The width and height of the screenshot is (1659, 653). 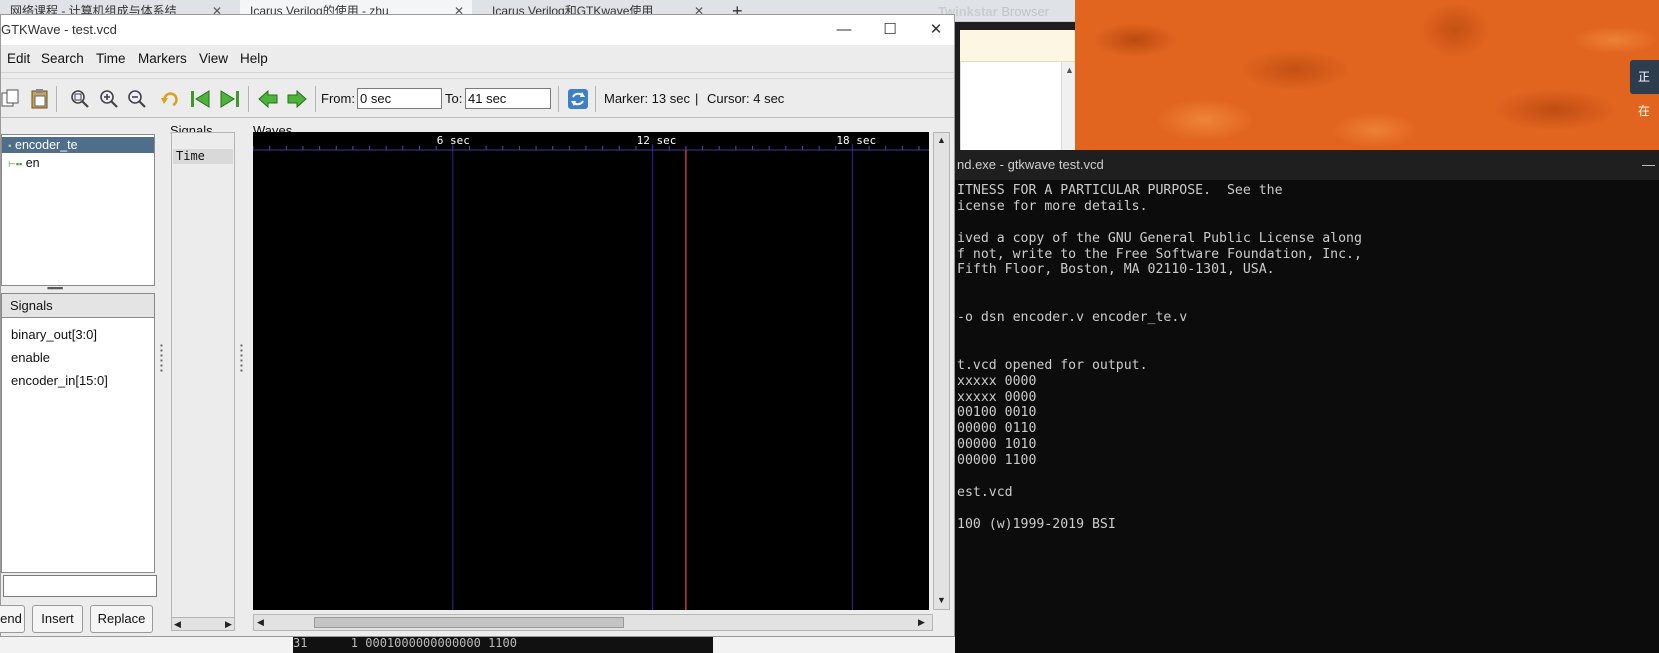 I want to click on signal-item-enable: enable, so click(x=30, y=358).